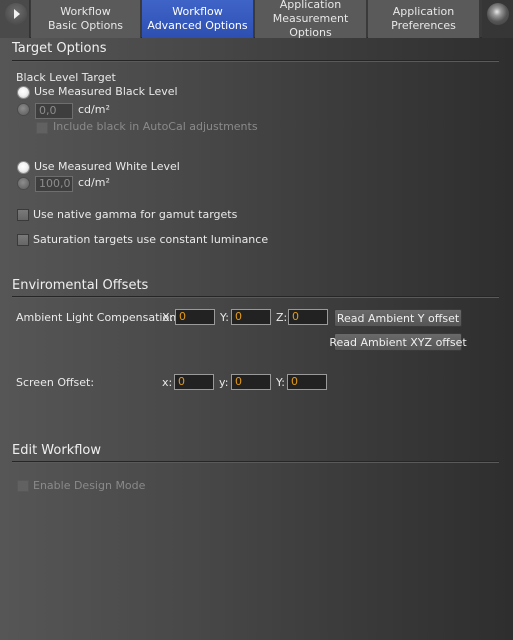  What do you see at coordinates (310, 25) in the screenshot?
I see `tab-label-line2: Measurement Options` at bounding box center [310, 25].